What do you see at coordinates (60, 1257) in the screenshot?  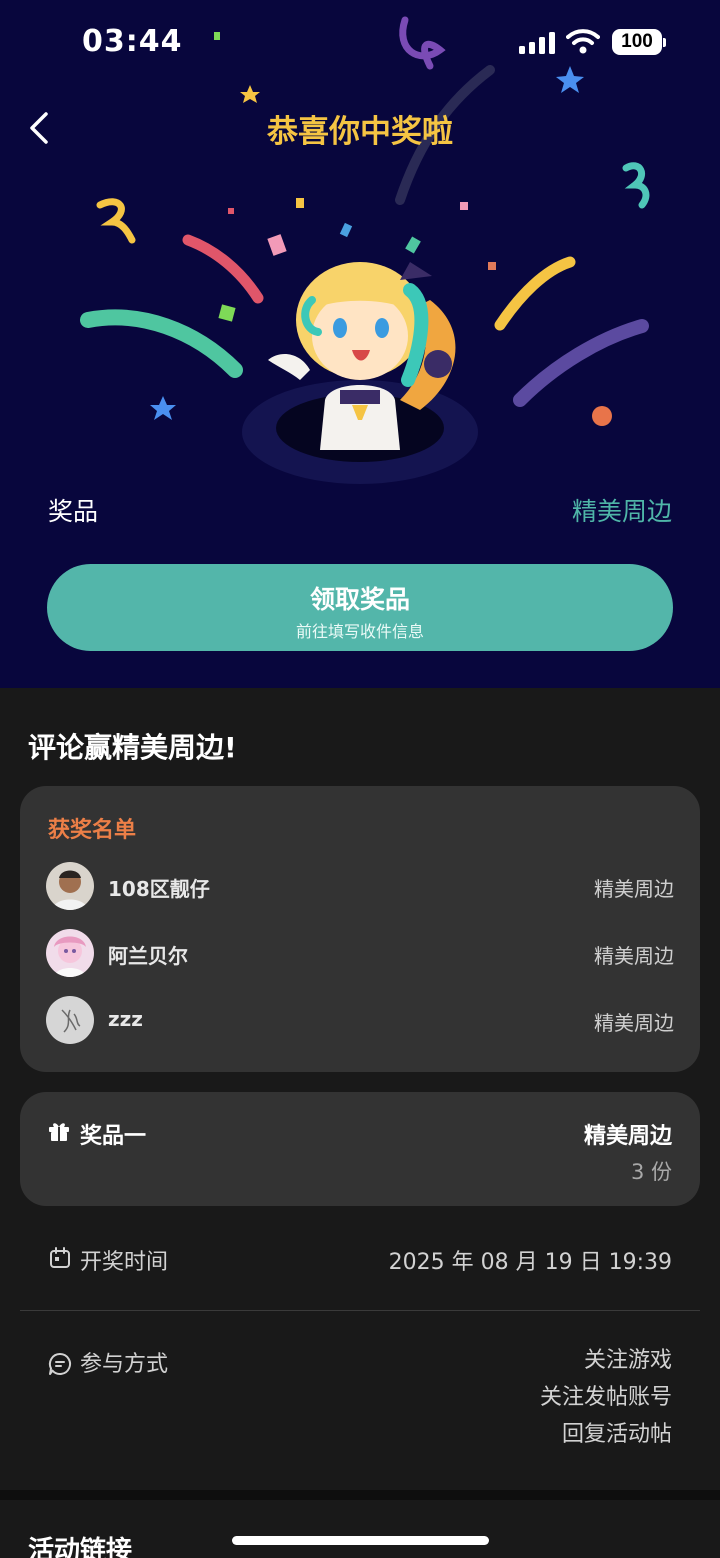 I see `calendar-icon` at bounding box center [60, 1257].